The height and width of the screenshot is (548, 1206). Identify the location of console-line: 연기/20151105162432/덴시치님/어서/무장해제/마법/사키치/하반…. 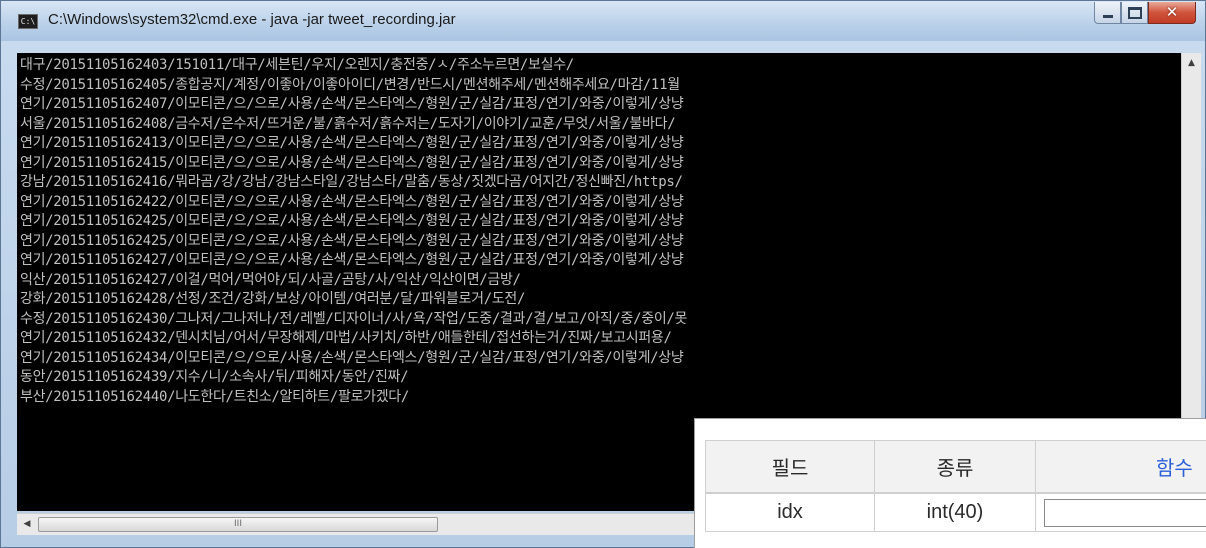
(346, 338).